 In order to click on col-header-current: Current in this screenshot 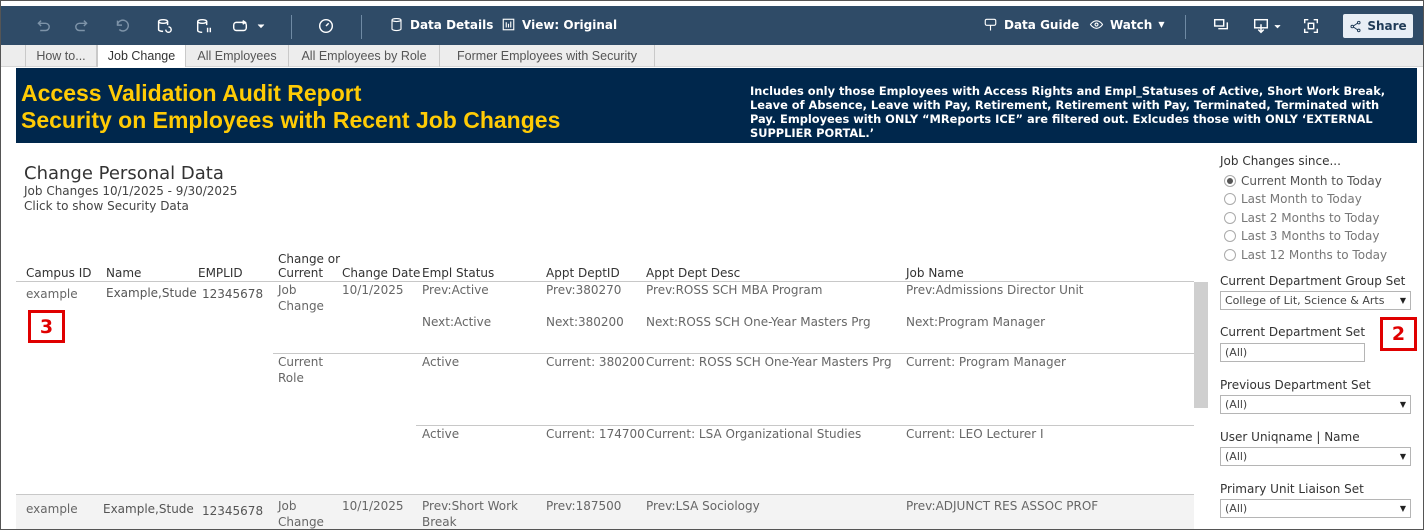, I will do `click(300, 273)`.